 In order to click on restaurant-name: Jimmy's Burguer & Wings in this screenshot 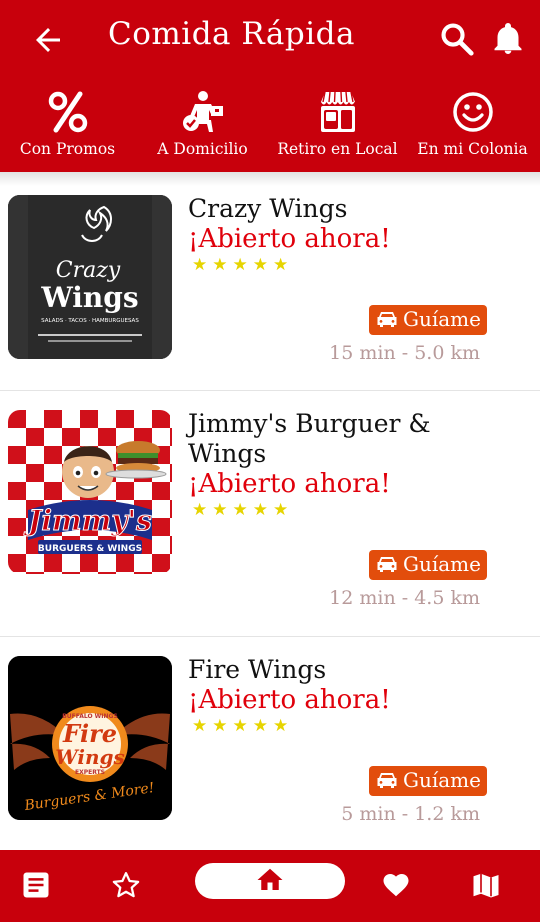, I will do `click(338, 439)`.